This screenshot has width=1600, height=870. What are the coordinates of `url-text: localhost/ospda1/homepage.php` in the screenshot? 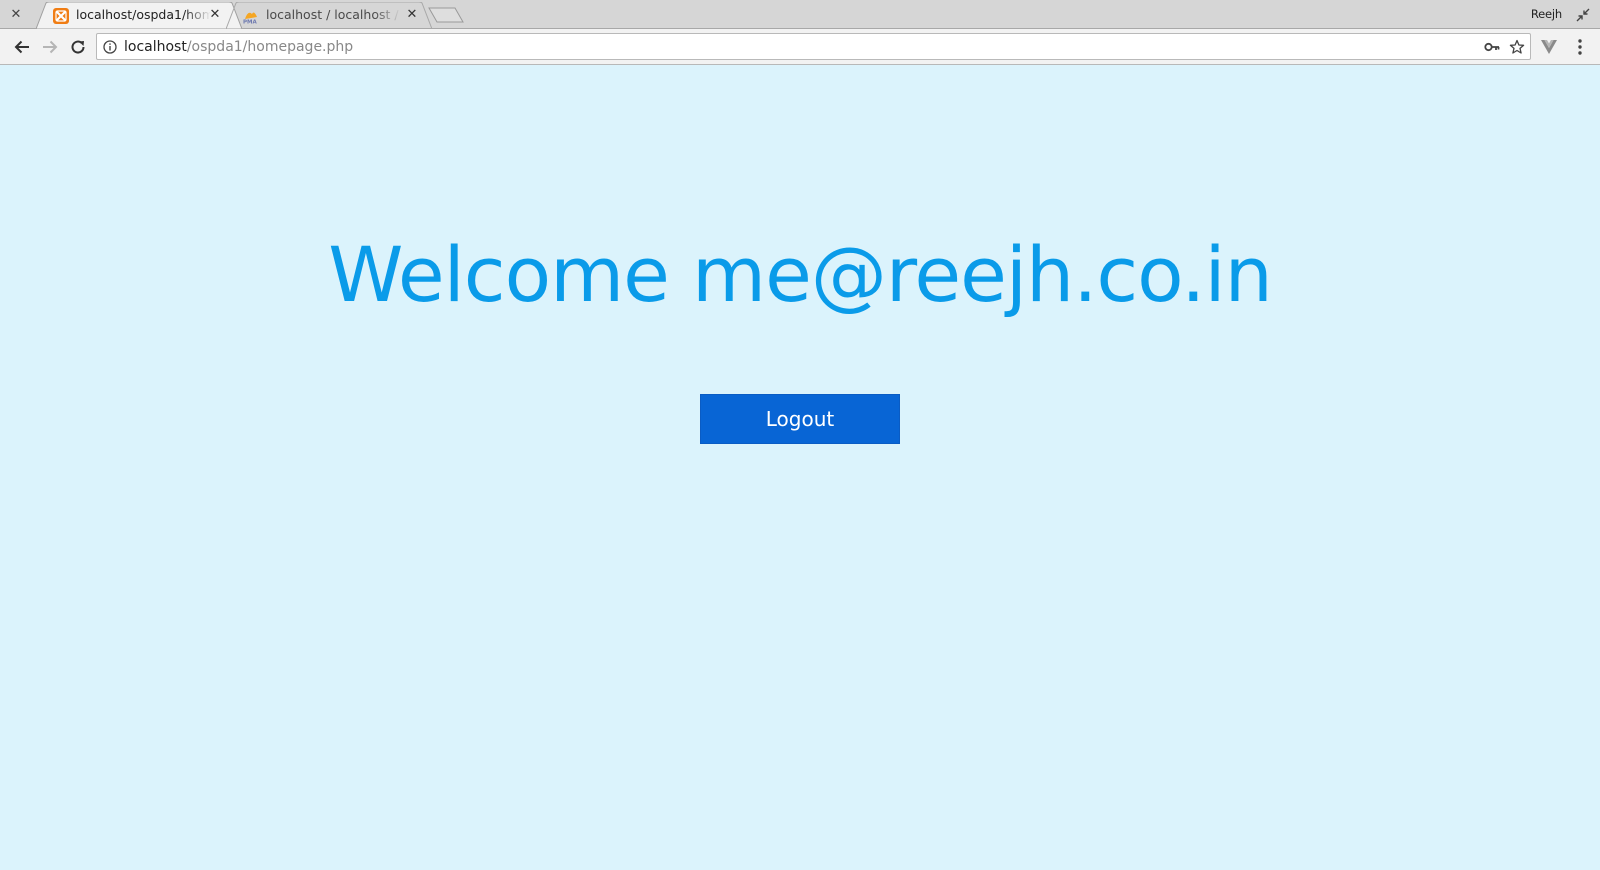 It's located at (238, 47).